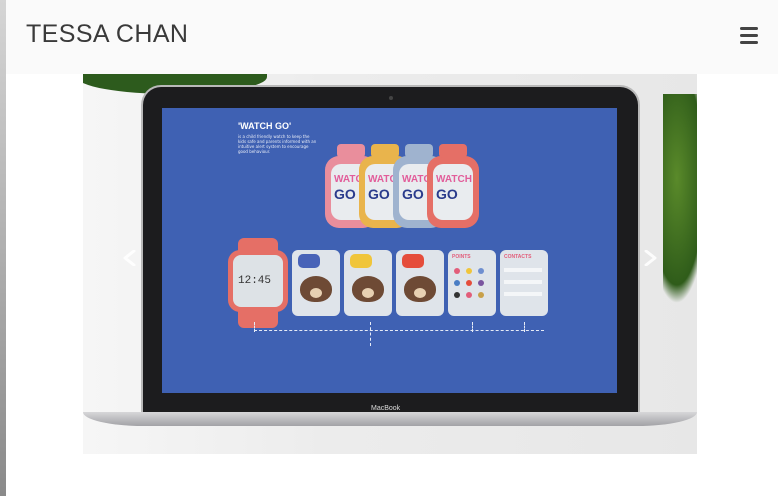 This screenshot has width=778, height=496. What do you see at coordinates (391, 98) in the screenshot?
I see `camera-icon` at bounding box center [391, 98].